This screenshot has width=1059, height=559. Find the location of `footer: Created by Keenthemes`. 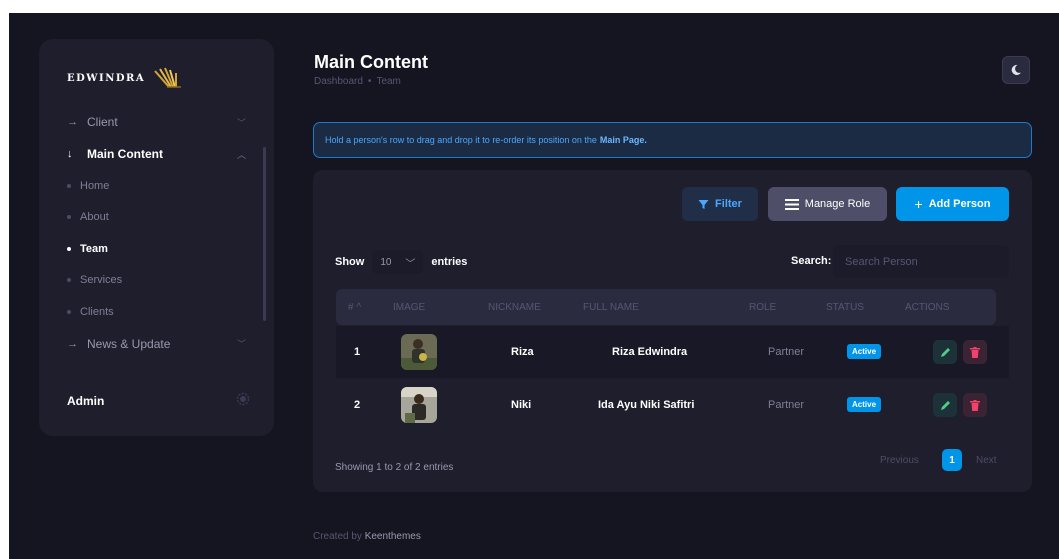

footer: Created by Keenthemes is located at coordinates (367, 536).